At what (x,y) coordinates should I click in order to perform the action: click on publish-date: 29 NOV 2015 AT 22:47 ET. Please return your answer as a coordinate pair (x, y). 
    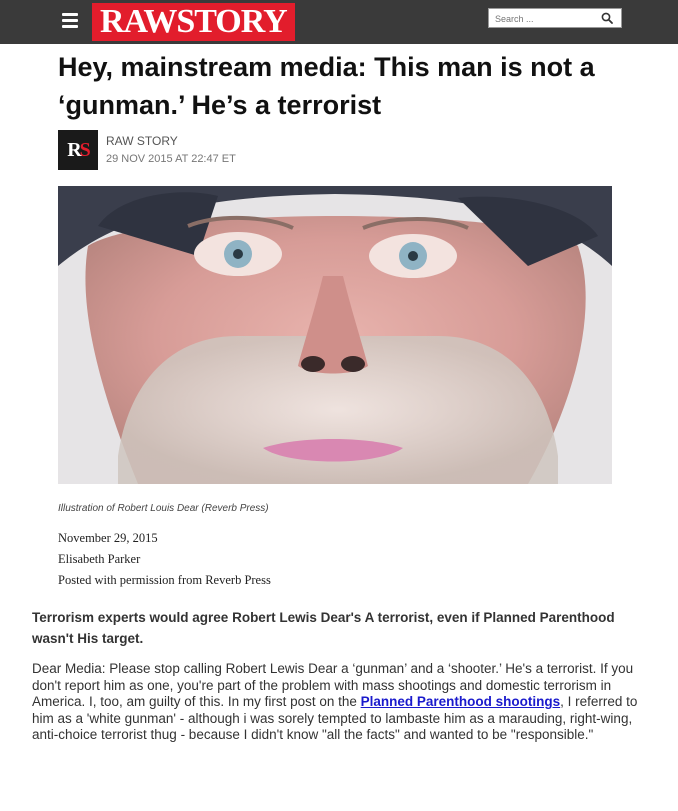
    Looking at the image, I should click on (171, 159).